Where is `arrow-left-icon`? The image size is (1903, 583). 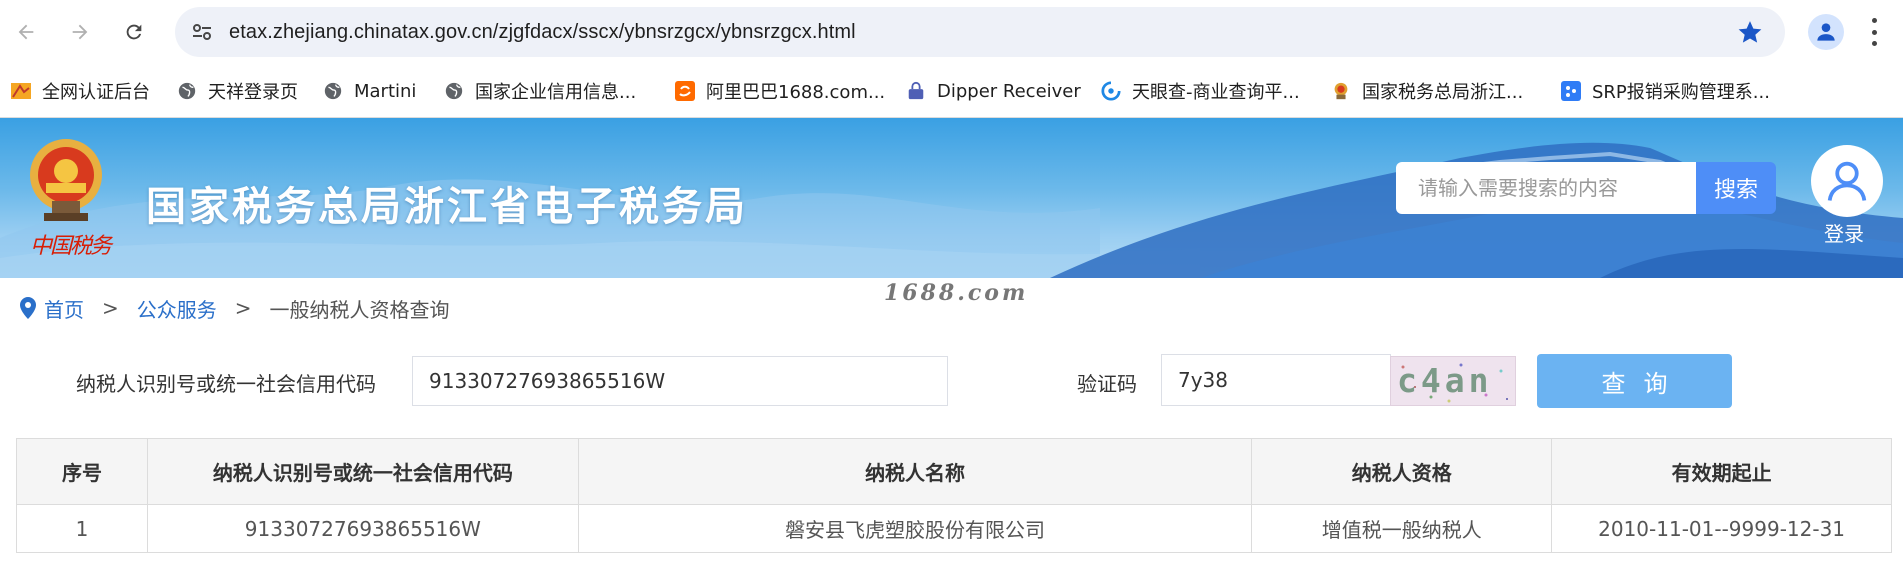 arrow-left-icon is located at coordinates (26, 32).